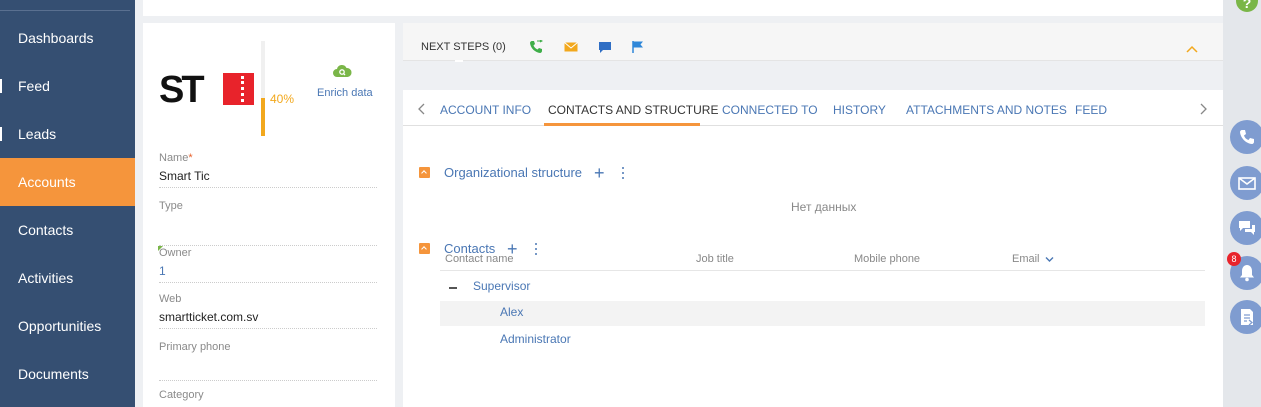  What do you see at coordinates (599, 173) in the screenshot?
I see `org-structure-add-button: +` at bounding box center [599, 173].